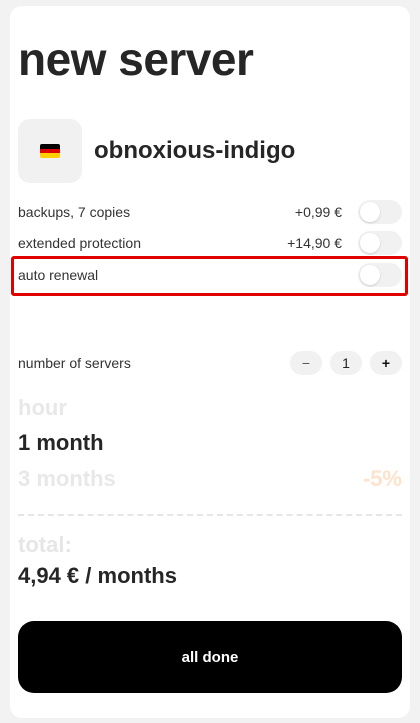 The image size is (420, 723). What do you see at coordinates (306, 363) in the screenshot?
I see `decrement-button: −` at bounding box center [306, 363].